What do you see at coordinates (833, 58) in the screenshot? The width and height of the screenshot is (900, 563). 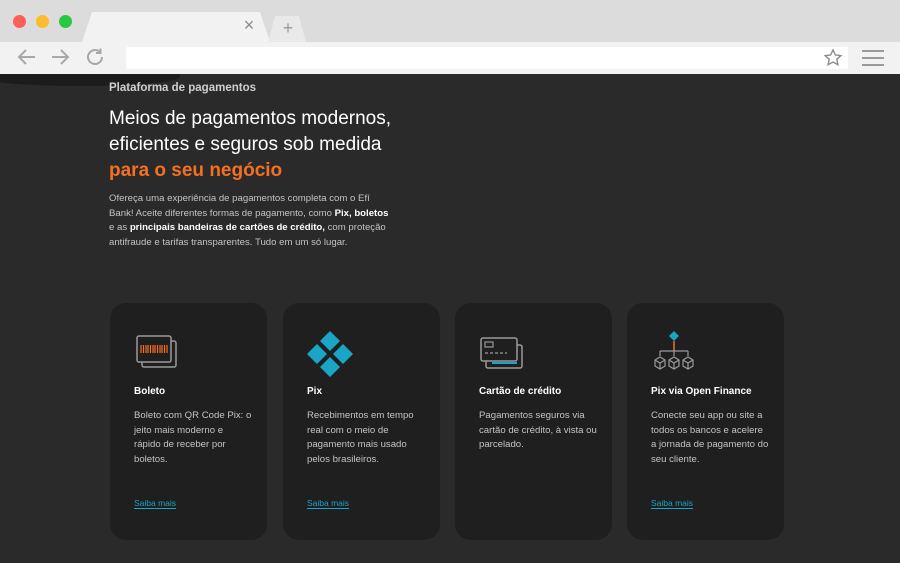 I see `bookmark-star-icon` at bounding box center [833, 58].